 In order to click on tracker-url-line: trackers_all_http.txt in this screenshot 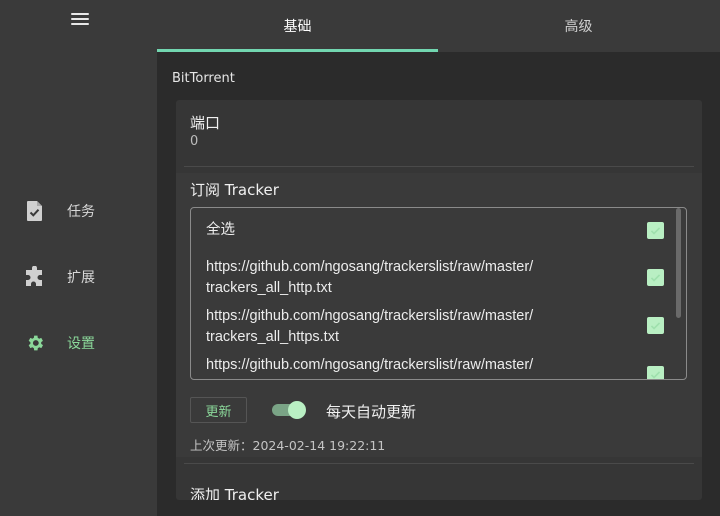, I will do `click(269, 288)`.